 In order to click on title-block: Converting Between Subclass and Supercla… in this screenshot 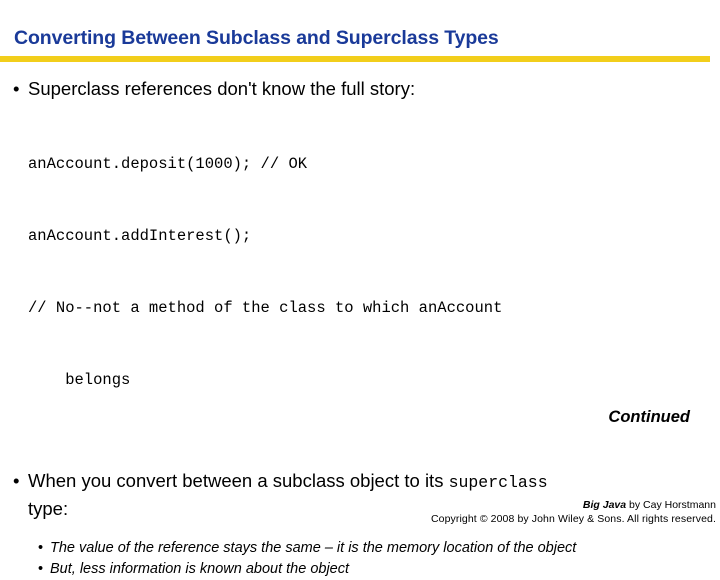, I will do `click(360, 38)`.